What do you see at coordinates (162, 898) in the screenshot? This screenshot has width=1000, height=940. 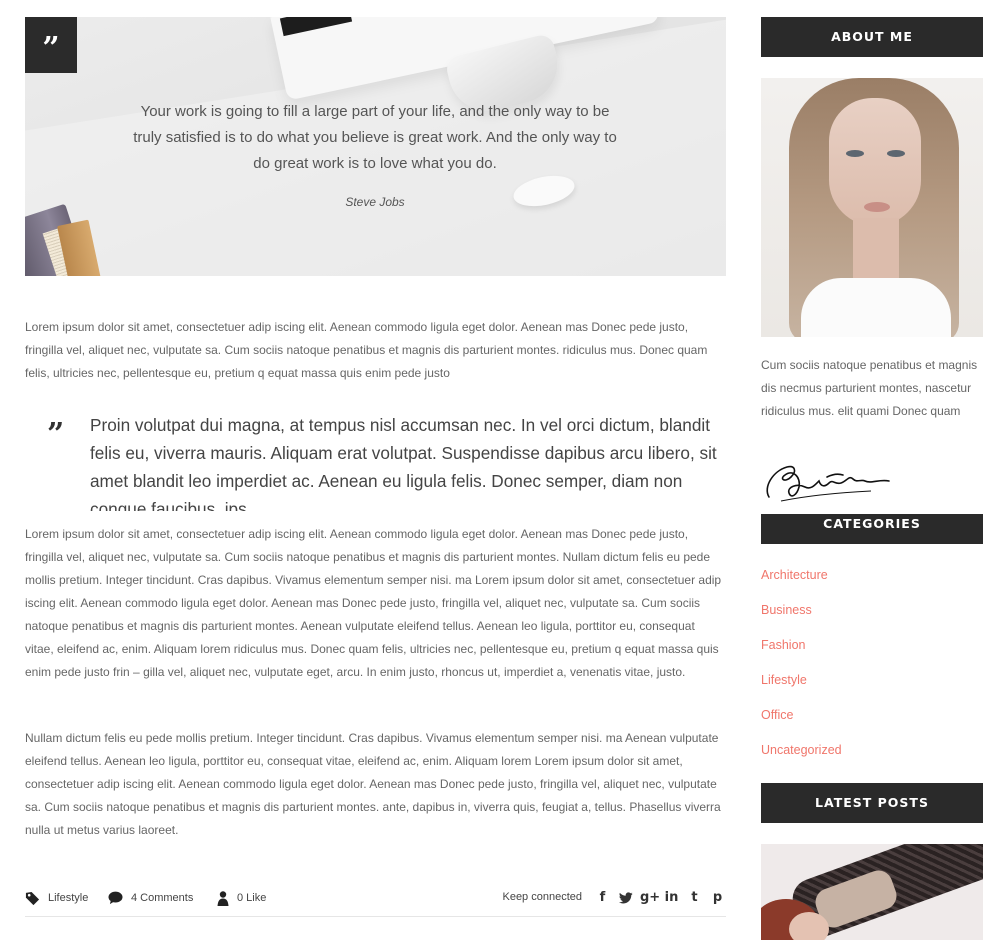 I see `post-comments-label: 4 Comments` at bounding box center [162, 898].